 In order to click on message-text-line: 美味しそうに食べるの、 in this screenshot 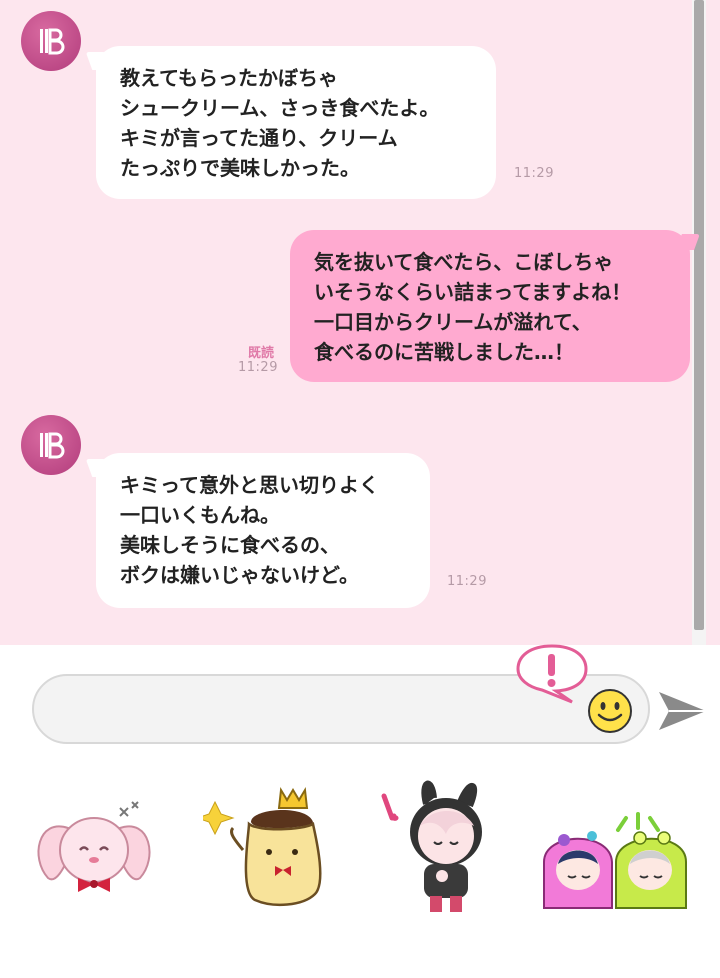, I will do `click(230, 545)`.